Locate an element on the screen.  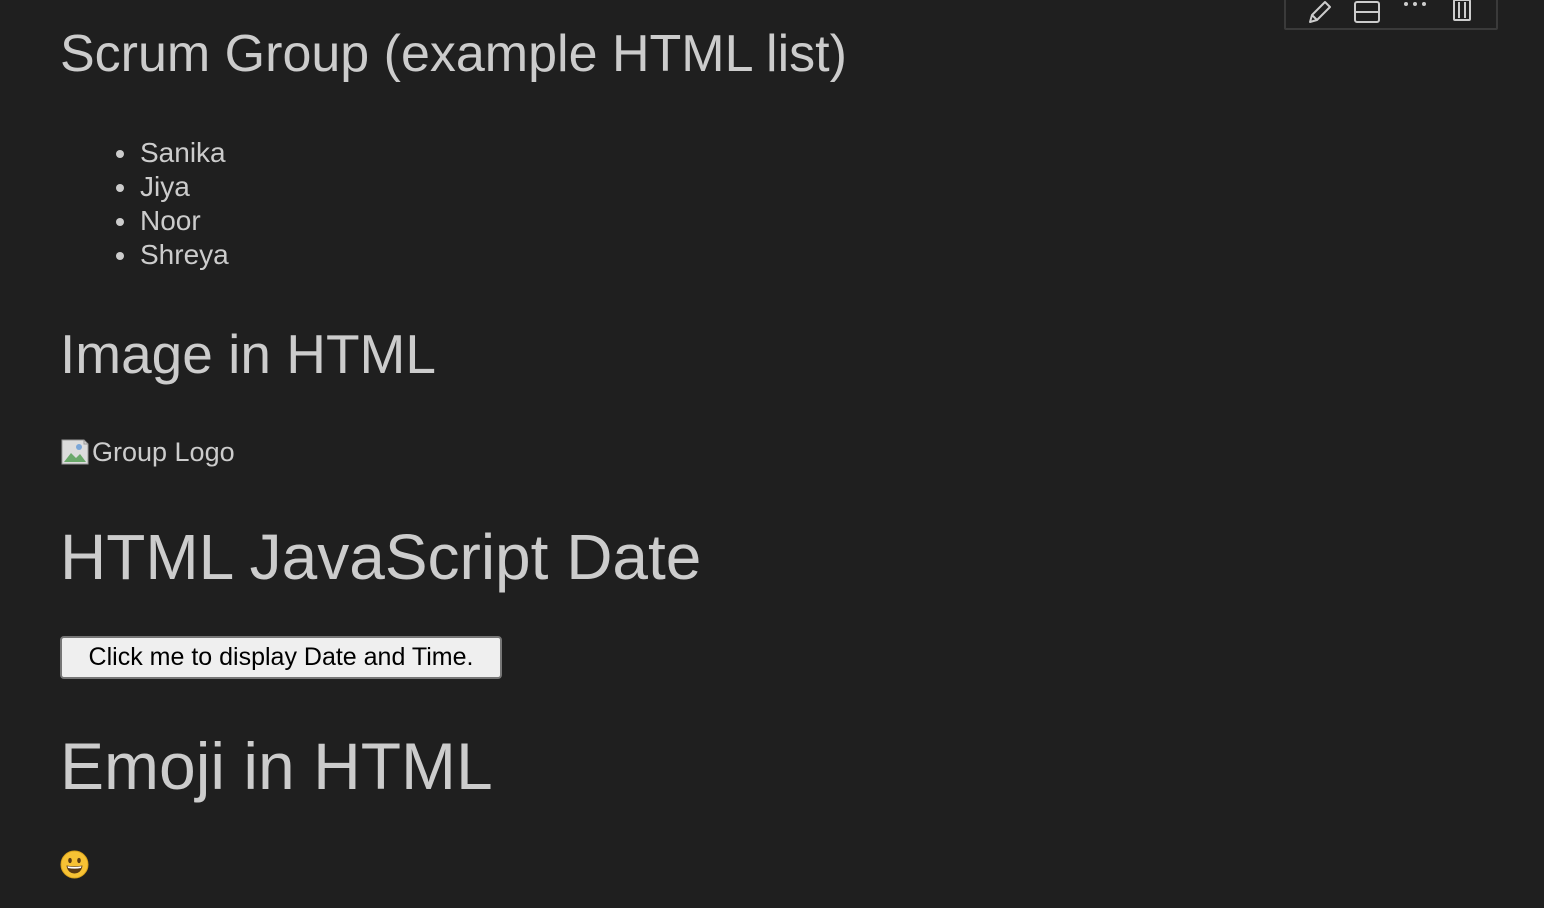
pencil-icon is located at coordinates (1319, 12).